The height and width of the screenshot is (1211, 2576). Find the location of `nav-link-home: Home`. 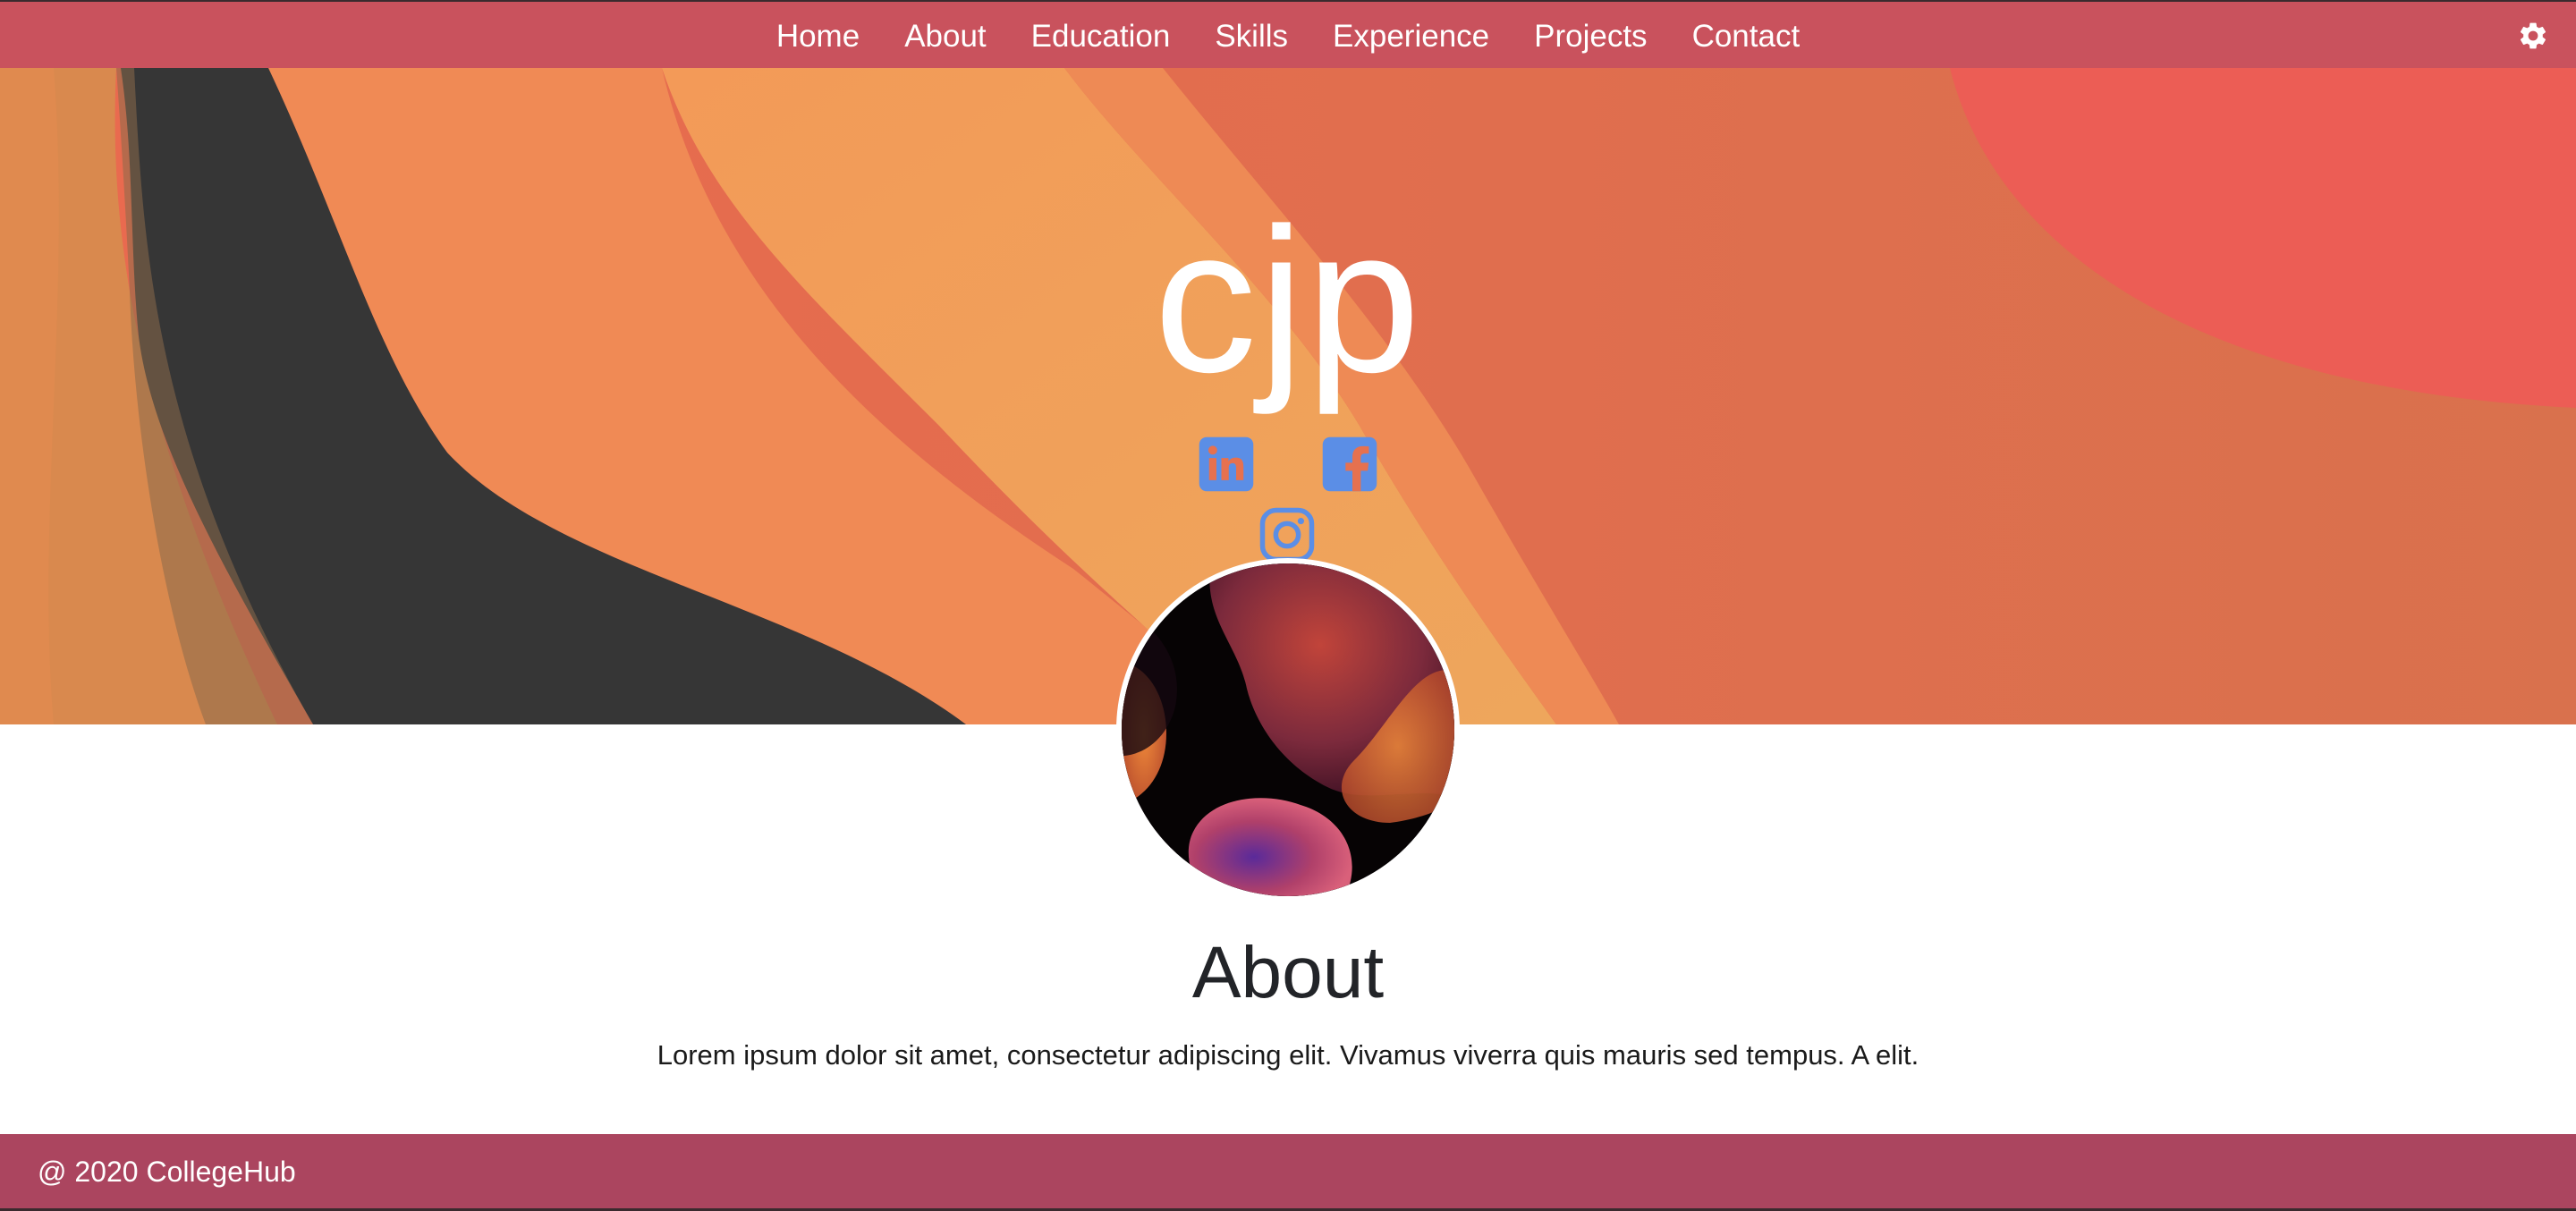

nav-link-home: Home is located at coordinates (818, 36).